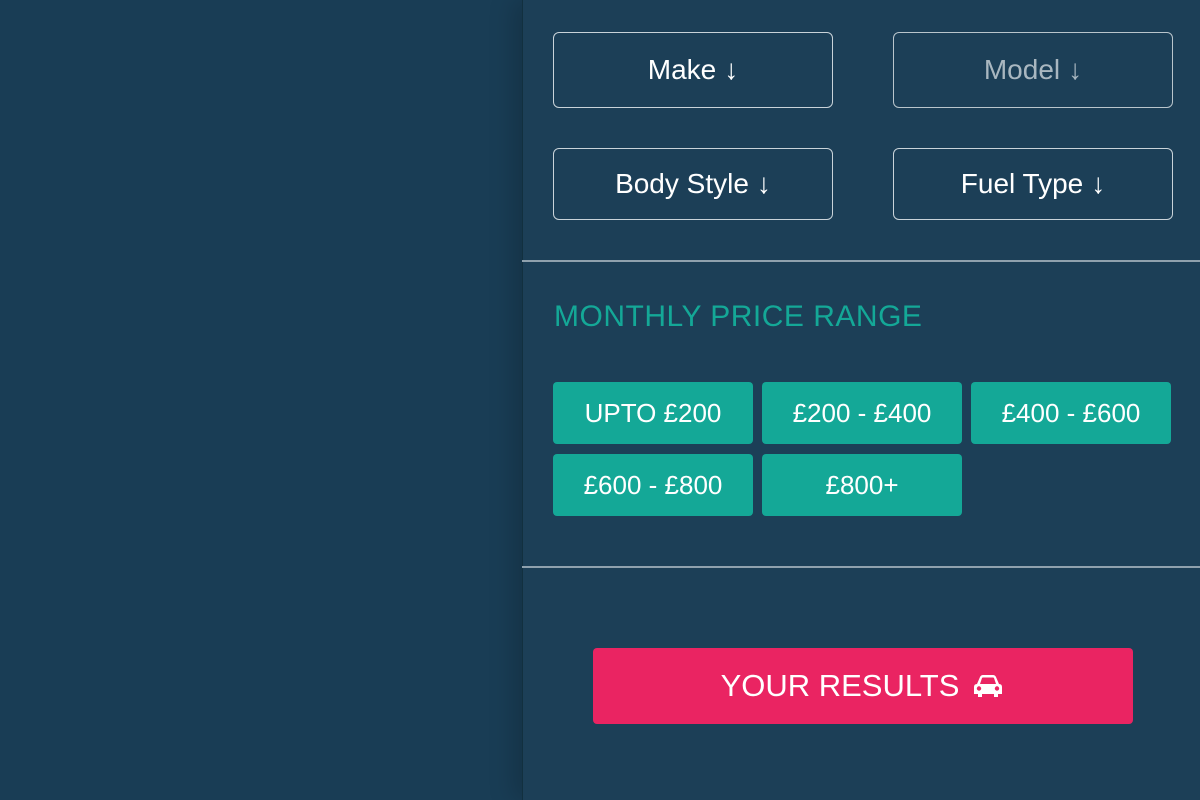 This screenshot has width=1200, height=800. I want to click on model-dropdown: Model ↓, so click(1033, 70).